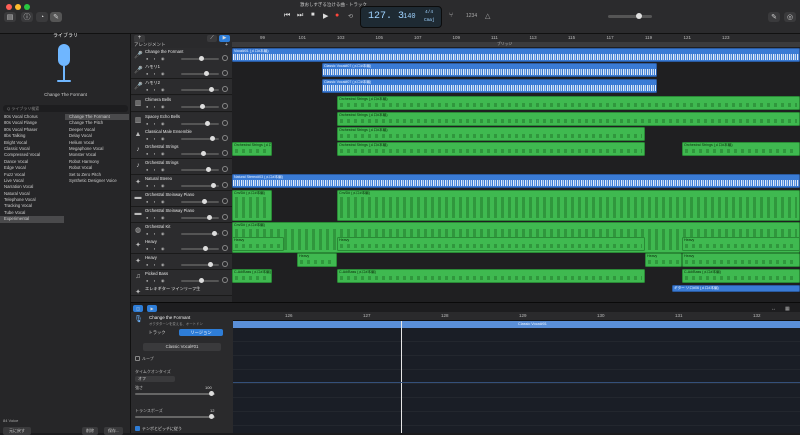 The height and width of the screenshot is (435, 800). Describe the element at coordinates (97, 181) in the screenshot. I see `library-preset-item: Synthetic Designer Voice` at that location.